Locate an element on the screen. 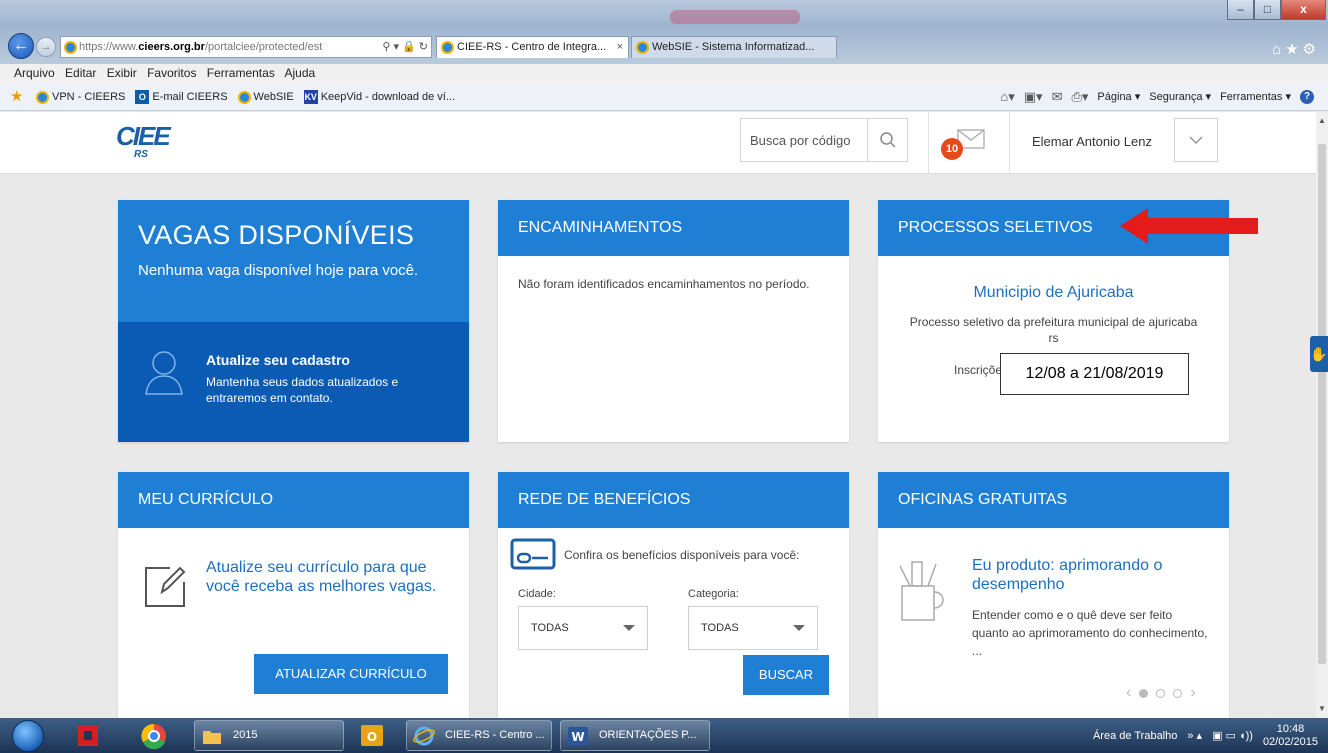  tools-menu: Ferramentas ▾ is located at coordinates (1255, 97).